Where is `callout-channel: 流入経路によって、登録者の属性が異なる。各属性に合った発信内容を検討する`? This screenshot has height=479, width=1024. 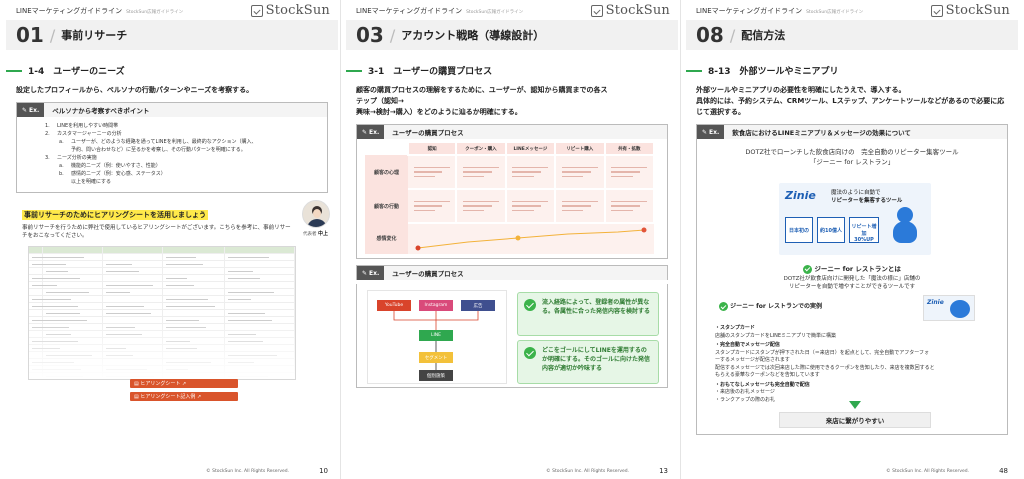 callout-channel: 流入経路によって、登録者の属性が異なる。各属性に合った発信内容を検討する is located at coordinates (588, 314).